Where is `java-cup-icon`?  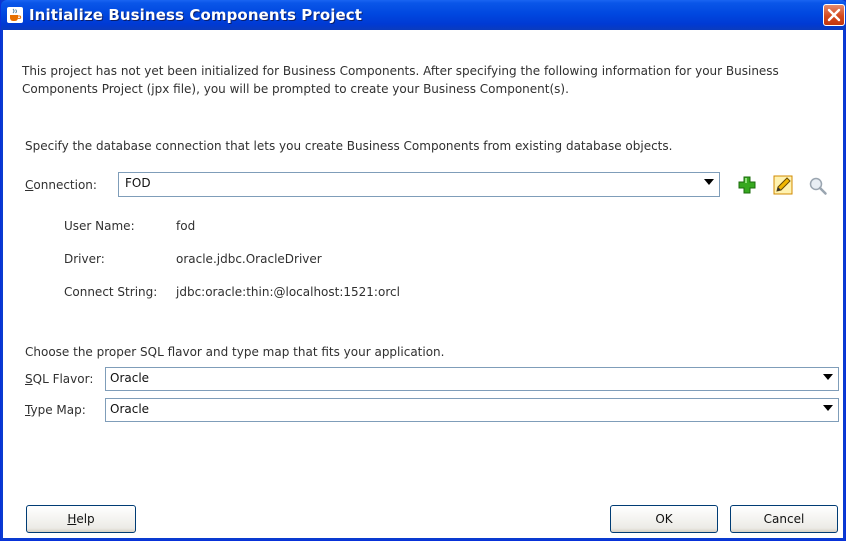
java-cup-icon is located at coordinates (15, 15).